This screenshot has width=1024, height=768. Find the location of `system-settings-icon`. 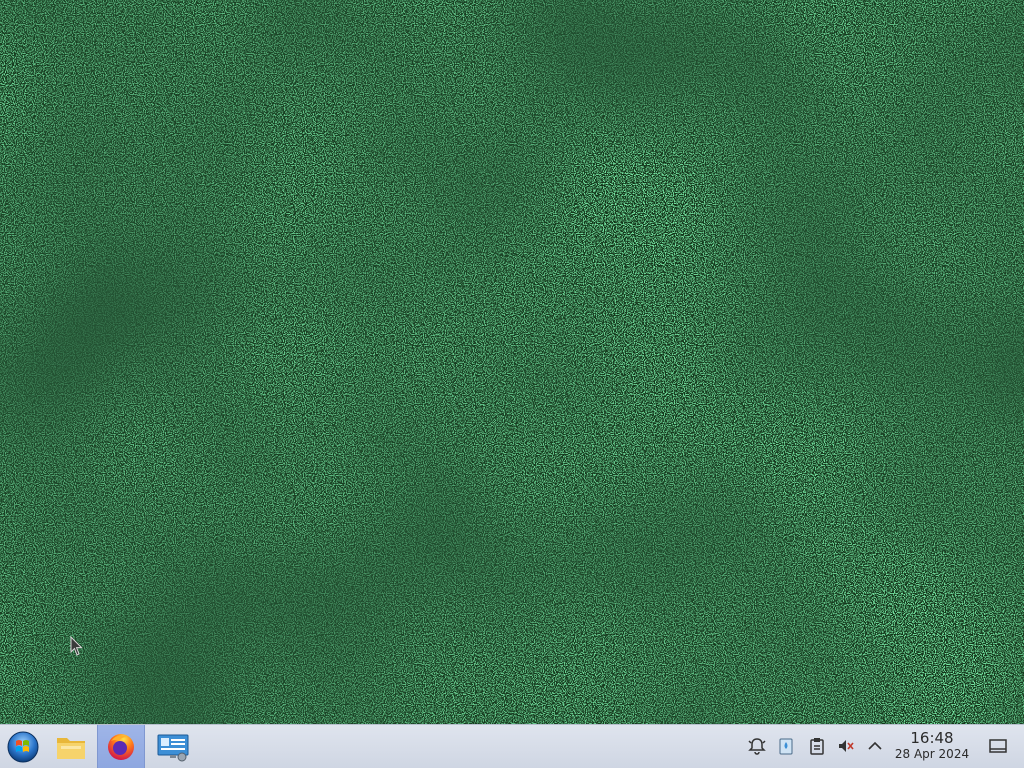

system-settings-icon is located at coordinates (173, 747).